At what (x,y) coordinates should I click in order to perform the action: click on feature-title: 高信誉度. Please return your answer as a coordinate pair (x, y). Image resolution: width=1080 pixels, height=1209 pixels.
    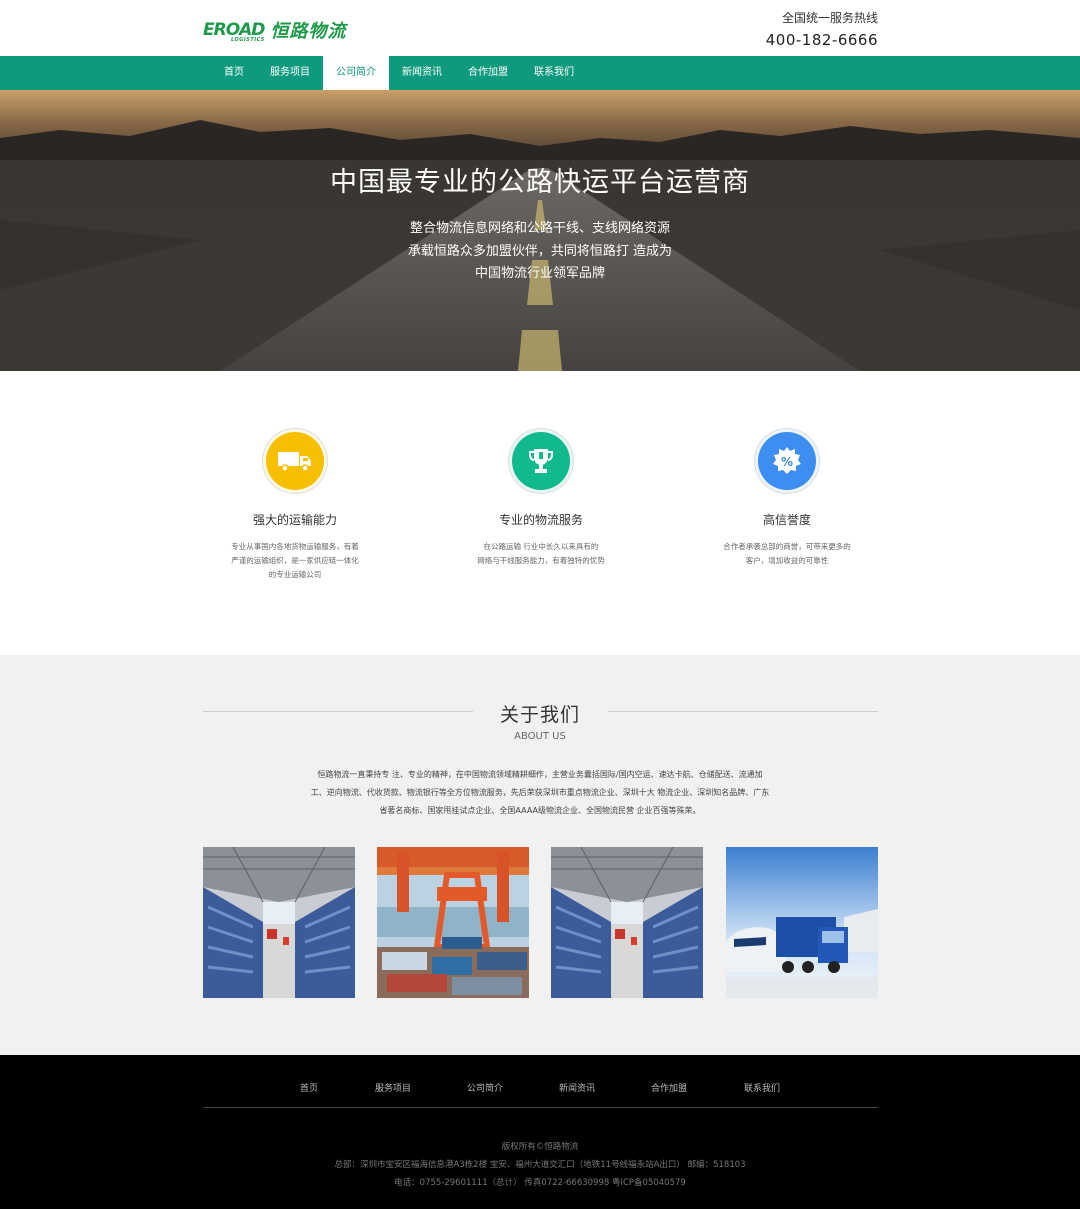
    Looking at the image, I should click on (786, 520).